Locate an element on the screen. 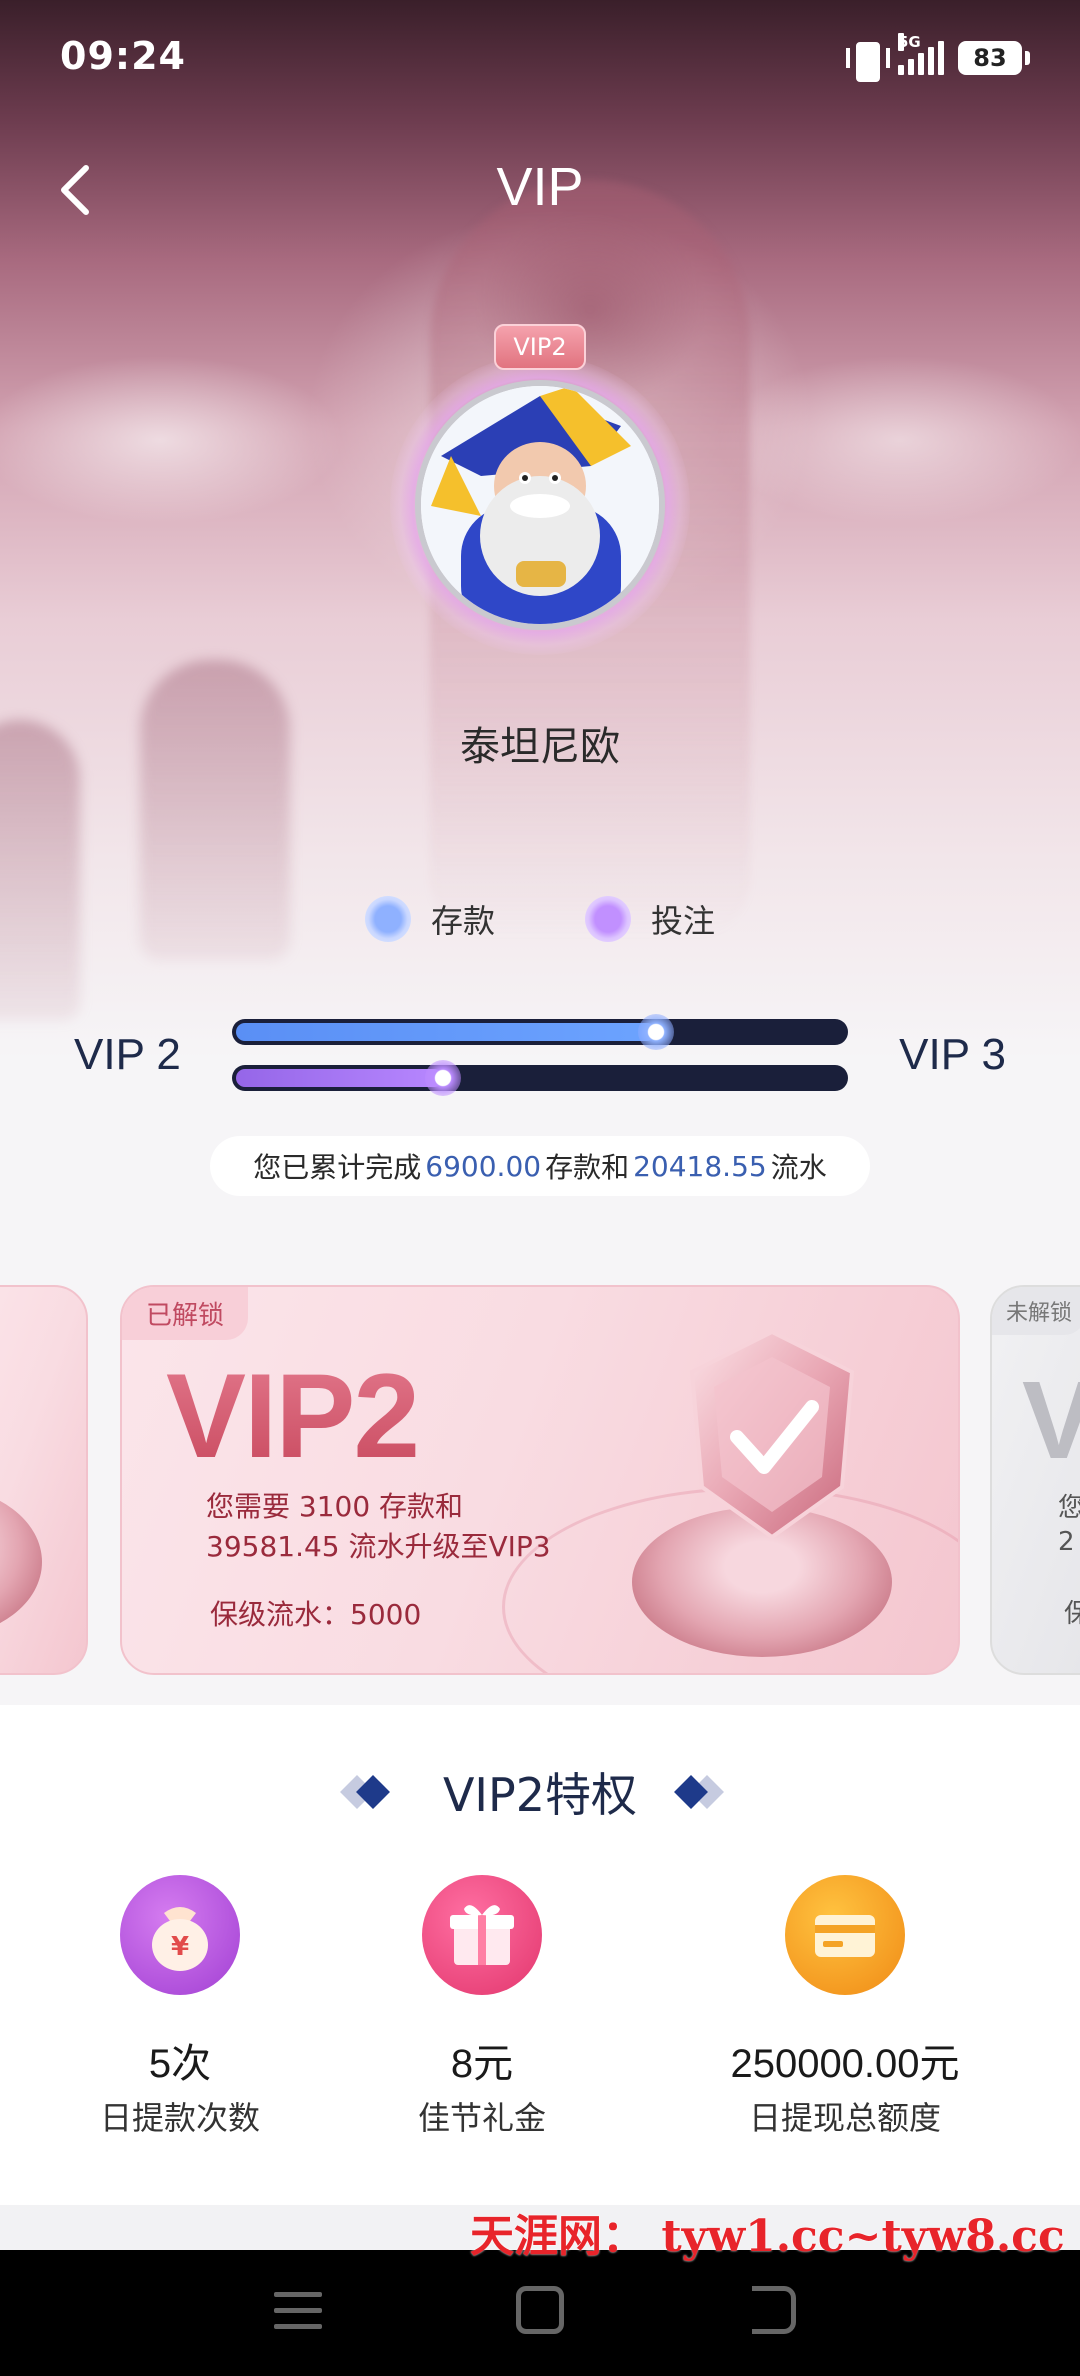  legend-deposit: 存款 is located at coordinates (429, 919).